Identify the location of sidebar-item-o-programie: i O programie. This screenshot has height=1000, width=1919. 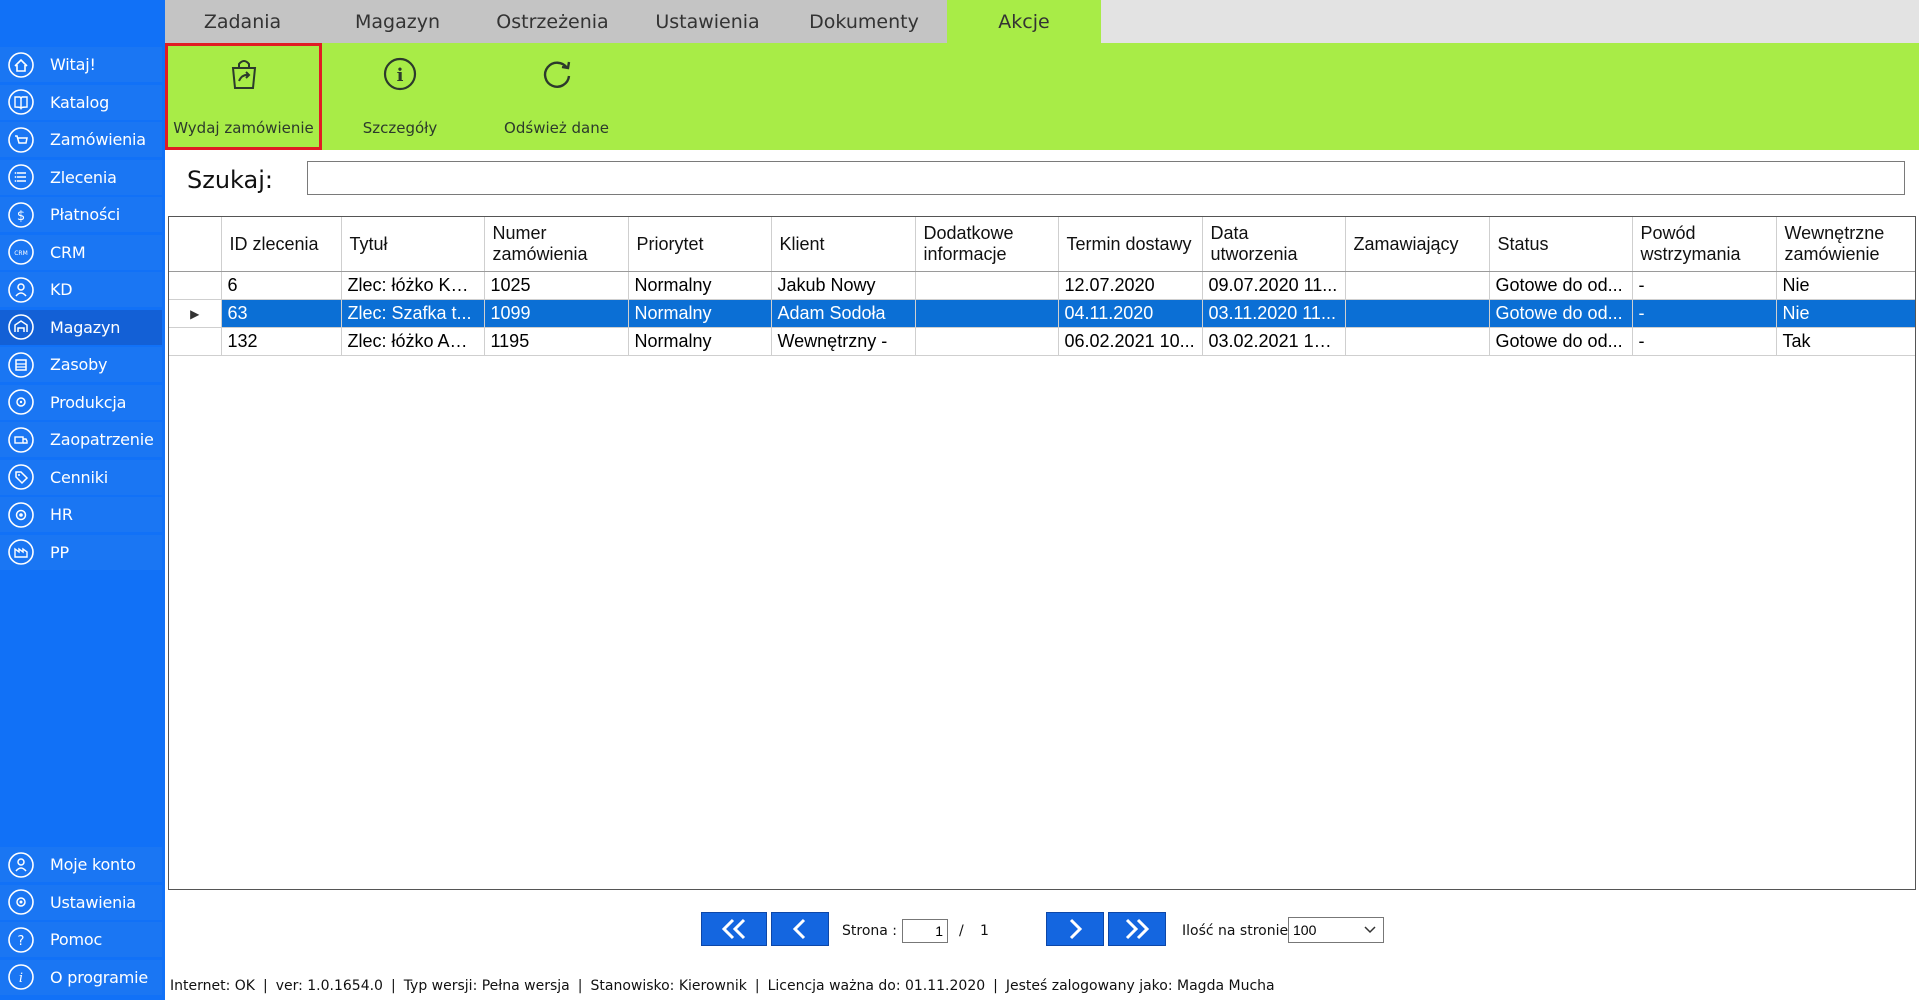
(81, 977).